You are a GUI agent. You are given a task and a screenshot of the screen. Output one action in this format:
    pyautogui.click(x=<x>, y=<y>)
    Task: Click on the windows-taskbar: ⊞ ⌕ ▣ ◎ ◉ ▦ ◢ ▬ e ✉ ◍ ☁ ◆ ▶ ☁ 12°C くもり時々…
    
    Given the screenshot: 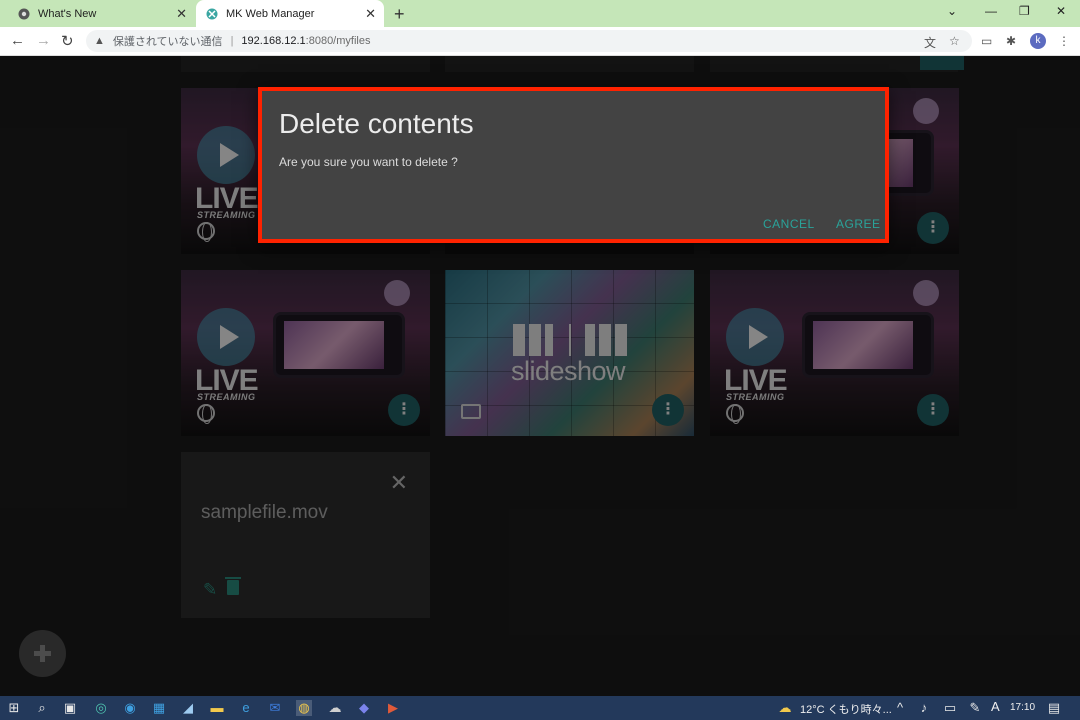 What is the action you would take?
    pyautogui.click(x=540, y=708)
    